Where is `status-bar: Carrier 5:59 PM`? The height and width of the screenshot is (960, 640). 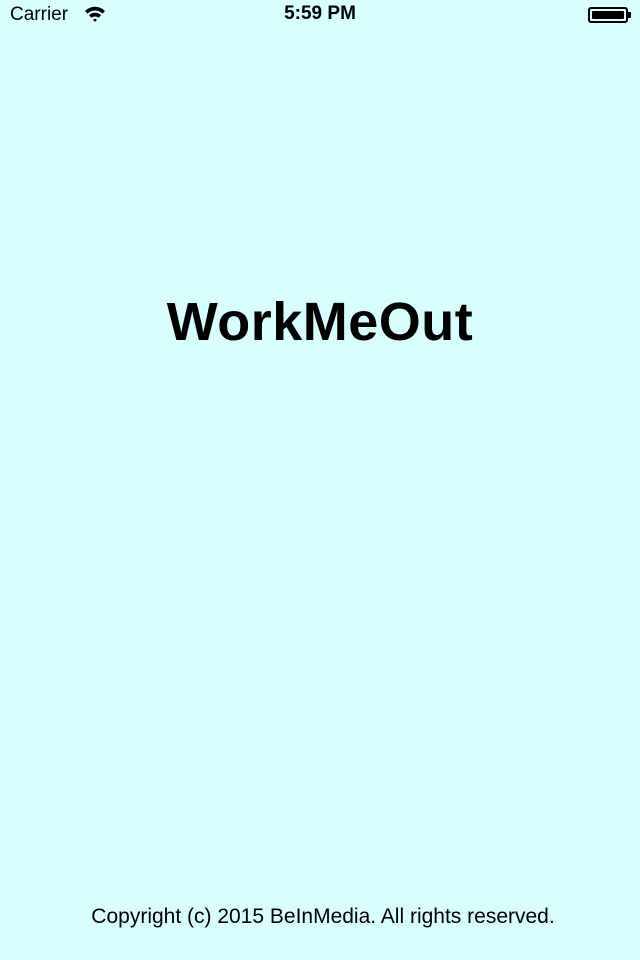
status-bar: Carrier 5:59 PM is located at coordinates (320, 15).